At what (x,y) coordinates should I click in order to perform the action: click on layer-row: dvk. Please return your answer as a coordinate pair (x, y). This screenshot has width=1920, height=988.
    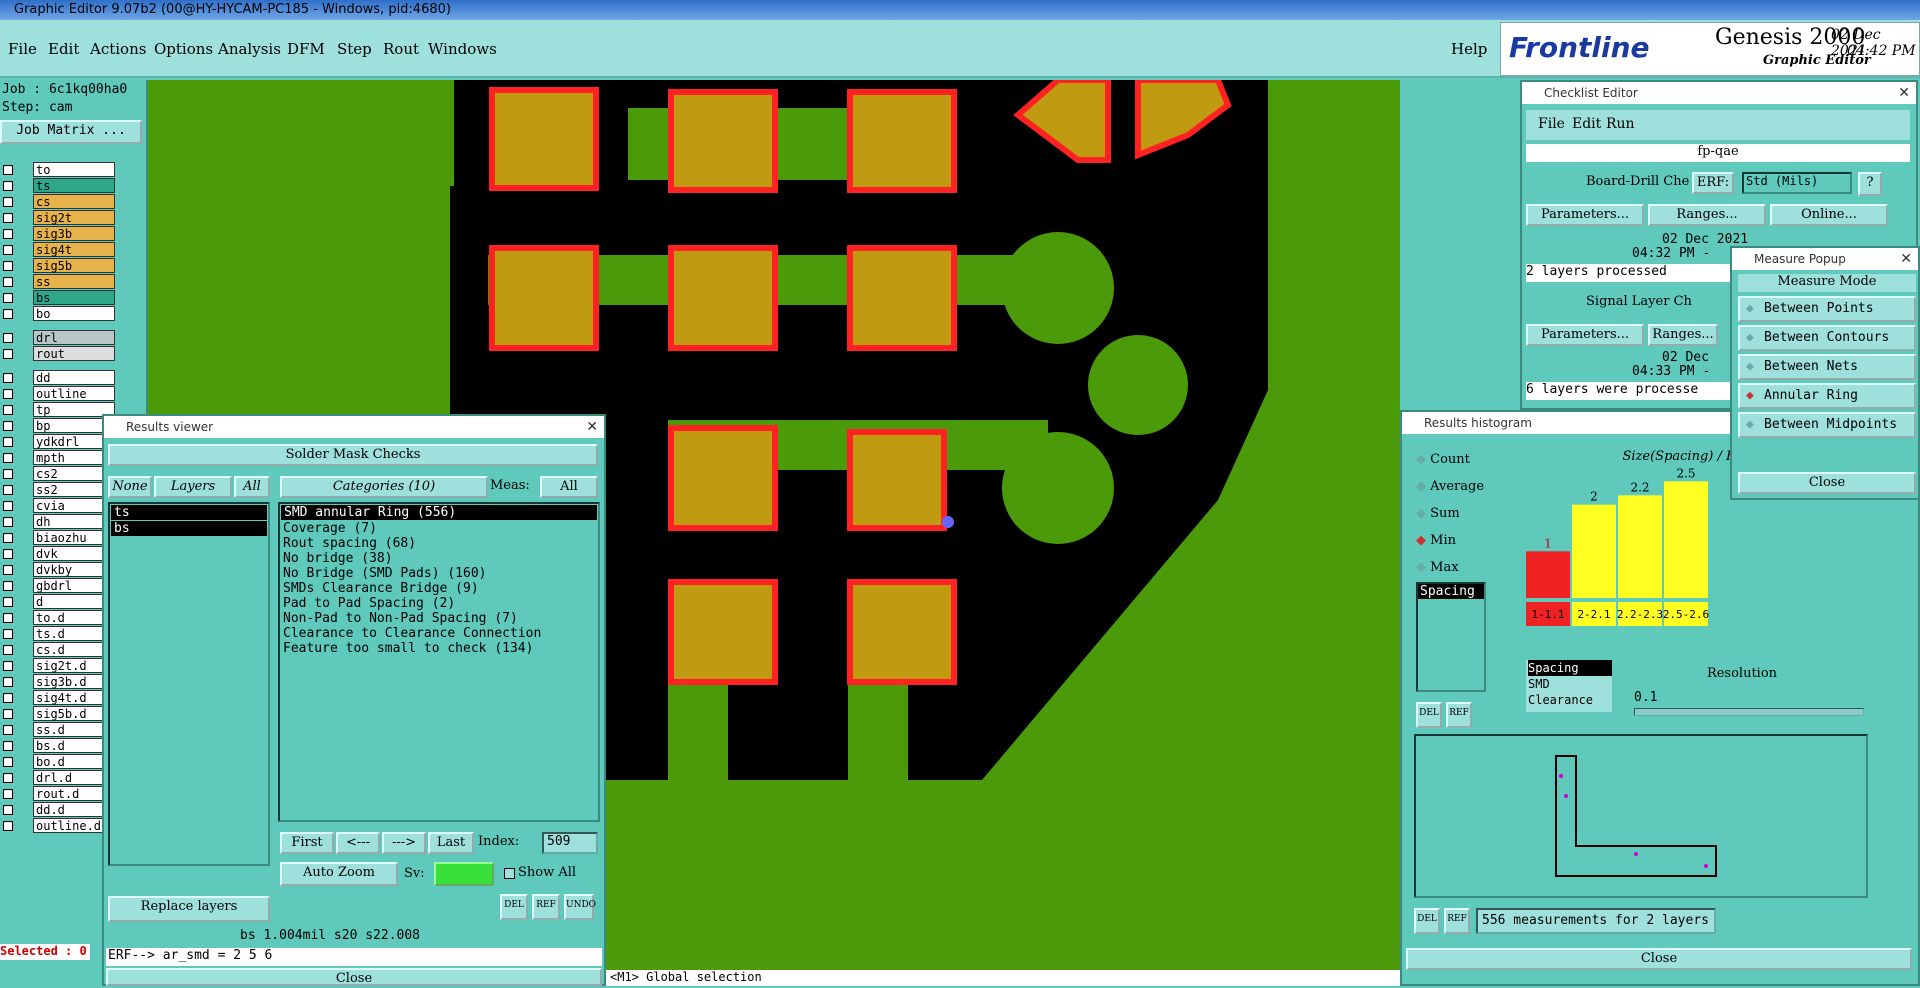
    Looking at the image, I should click on (59, 553).